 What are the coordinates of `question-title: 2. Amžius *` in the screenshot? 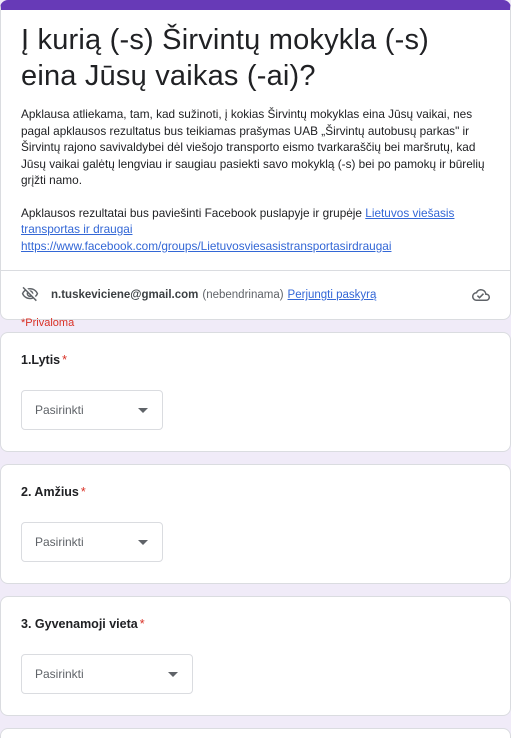 It's located at (255, 492).